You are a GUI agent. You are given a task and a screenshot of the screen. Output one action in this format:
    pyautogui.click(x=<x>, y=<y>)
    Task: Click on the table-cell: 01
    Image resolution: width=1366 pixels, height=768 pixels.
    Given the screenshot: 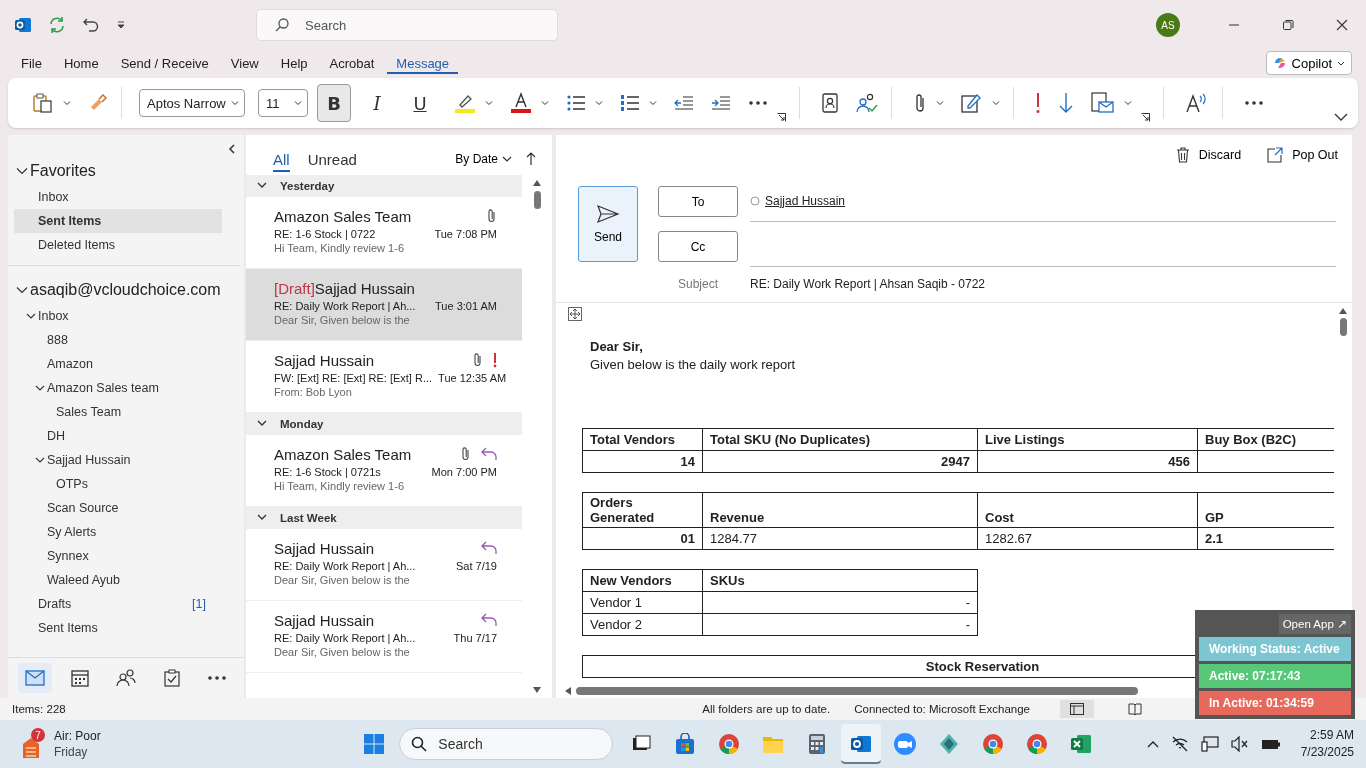 What is the action you would take?
    pyautogui.click(x=642, y=538)
    